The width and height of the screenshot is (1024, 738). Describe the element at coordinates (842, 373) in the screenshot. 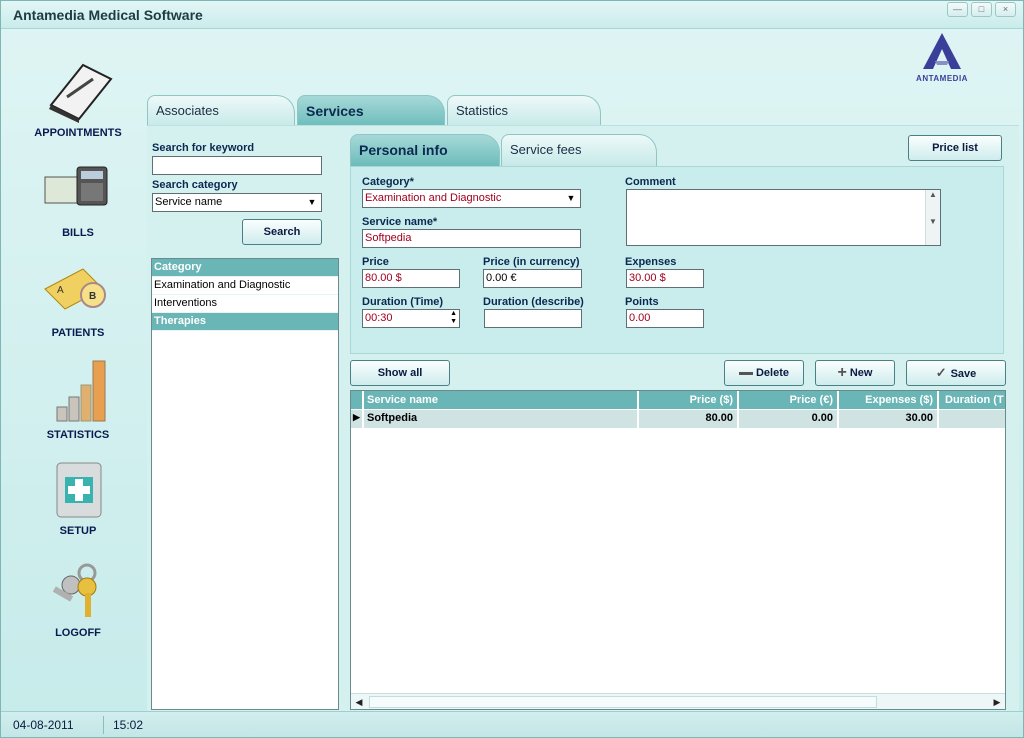

I see `plus-icon: +` at that location.